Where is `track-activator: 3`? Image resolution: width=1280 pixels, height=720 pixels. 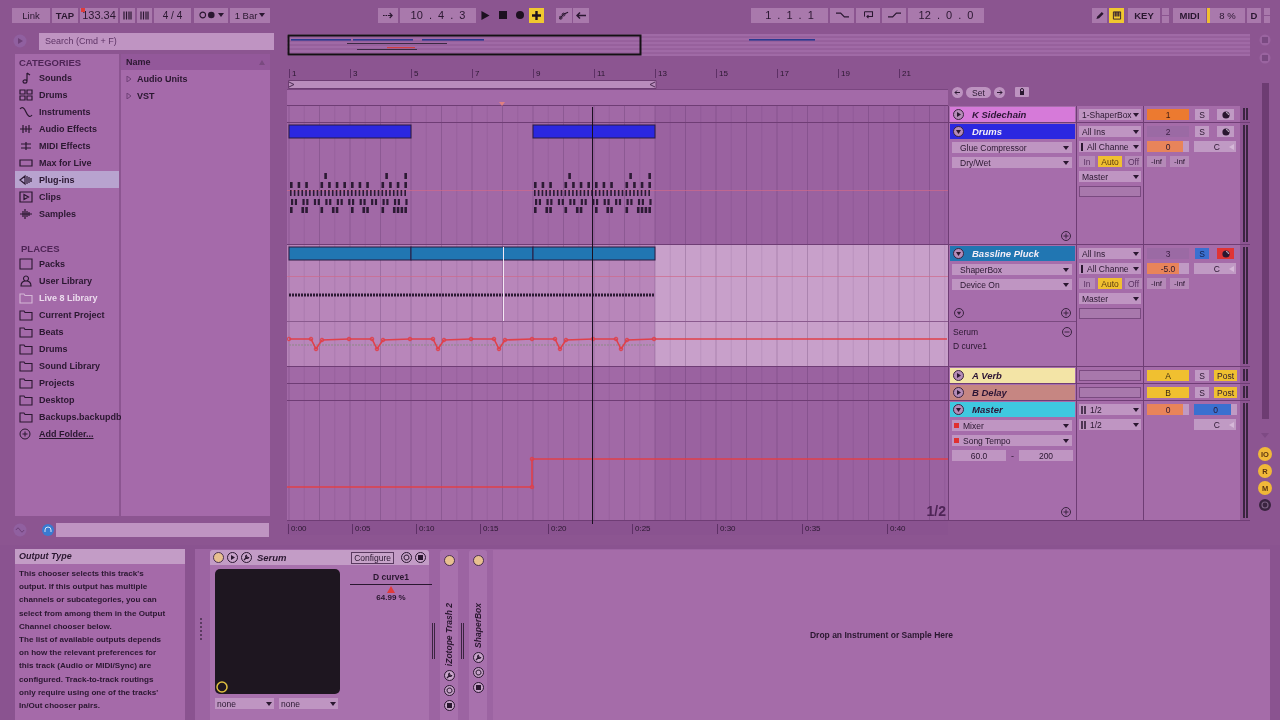 track-activator: 3 is located at coordinates (1168, 253).